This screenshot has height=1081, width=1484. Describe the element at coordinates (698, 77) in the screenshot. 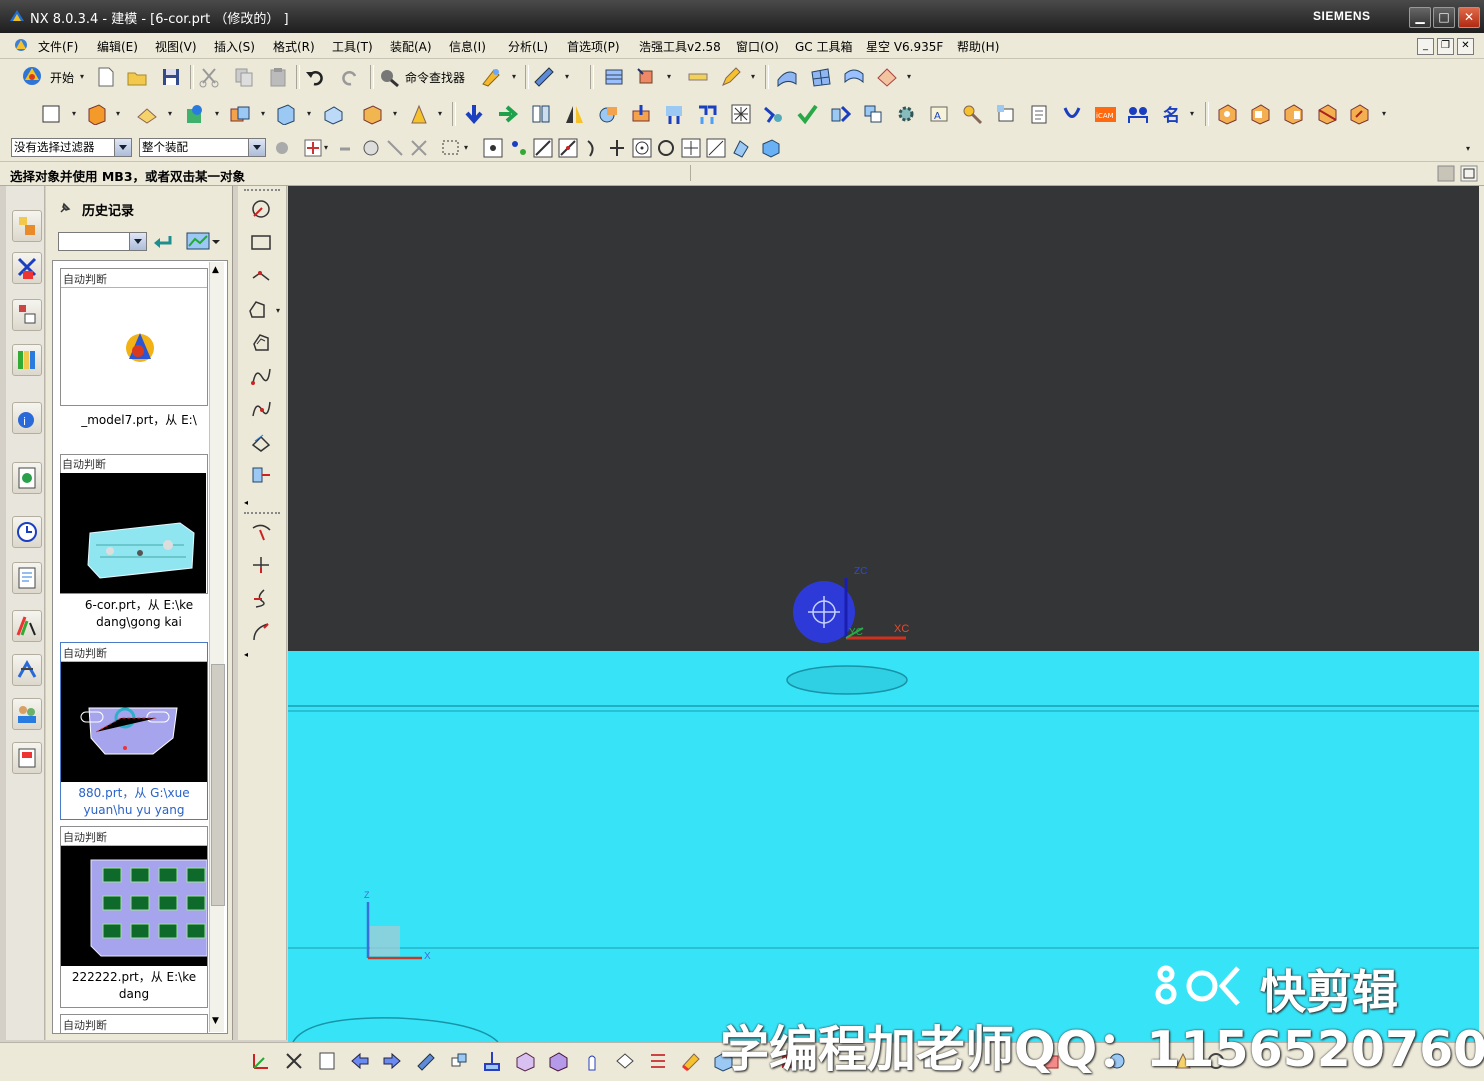

I see `ruler-icon` at that location.